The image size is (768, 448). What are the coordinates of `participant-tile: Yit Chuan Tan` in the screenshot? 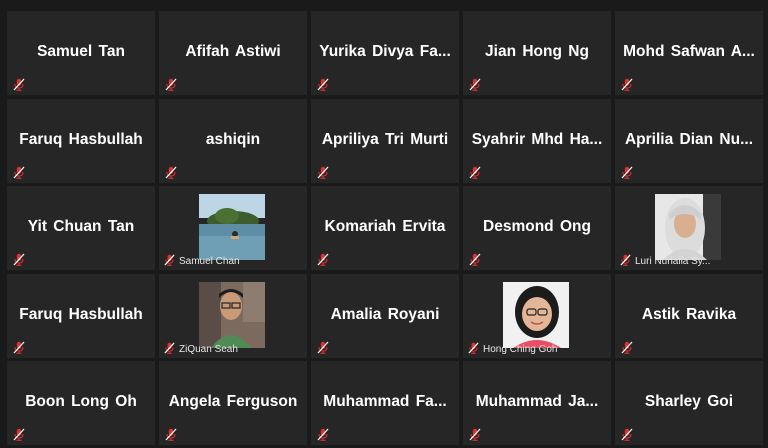 It's located at (81, 228).